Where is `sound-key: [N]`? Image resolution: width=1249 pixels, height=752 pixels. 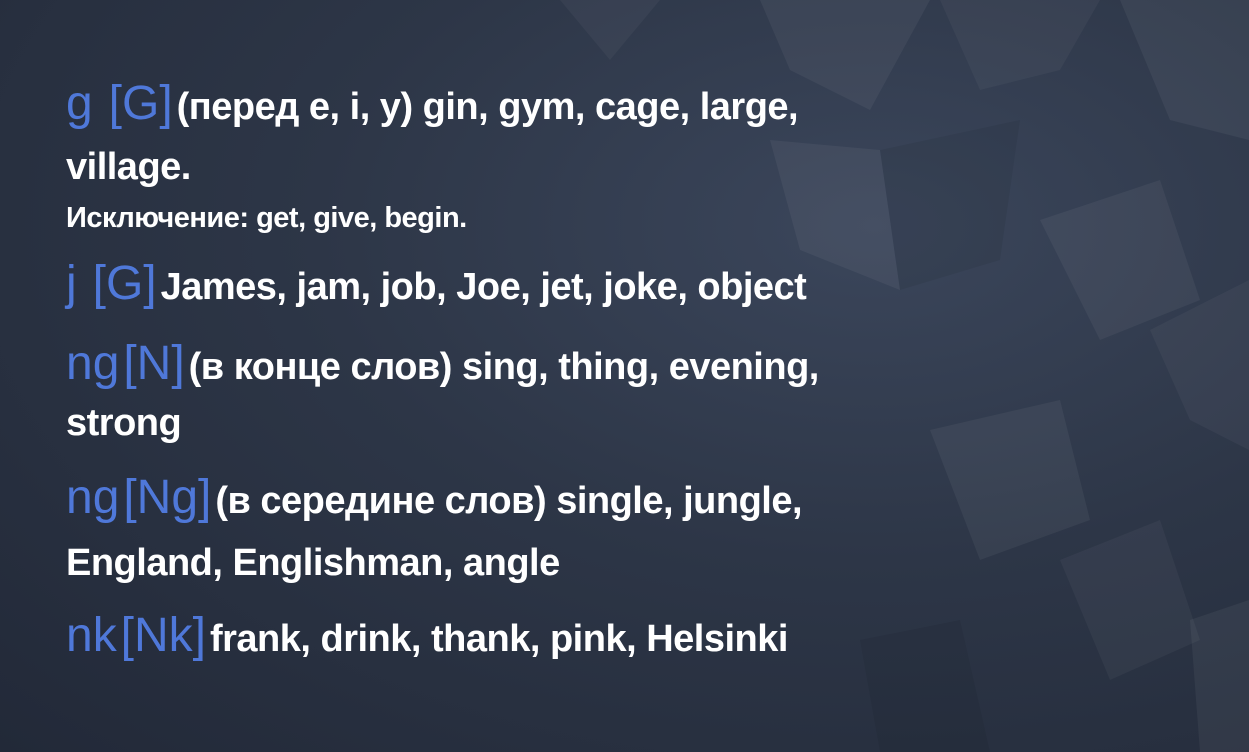
sound-key: [N] is located at coordinates (154, 363).